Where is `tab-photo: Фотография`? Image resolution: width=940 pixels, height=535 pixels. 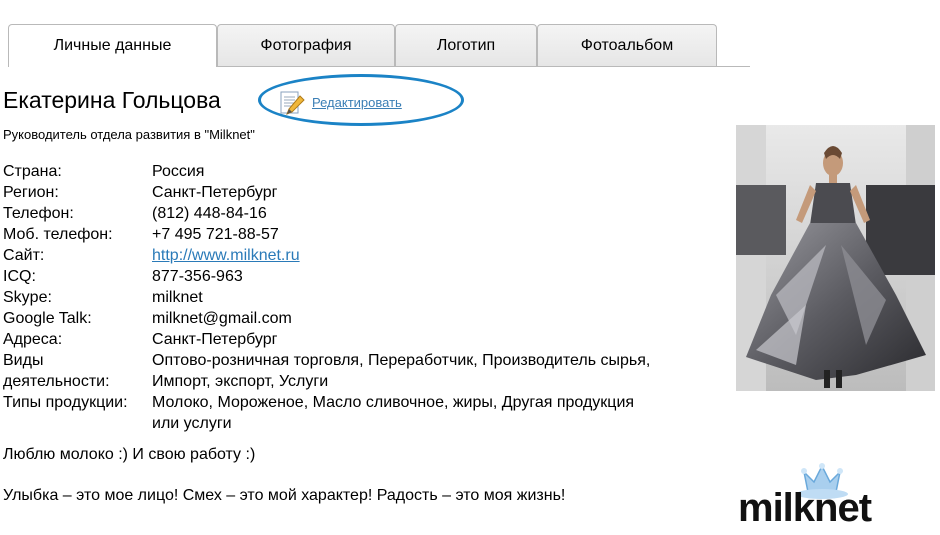 tab-photo: Фотография is located at coordinates (306, 45).